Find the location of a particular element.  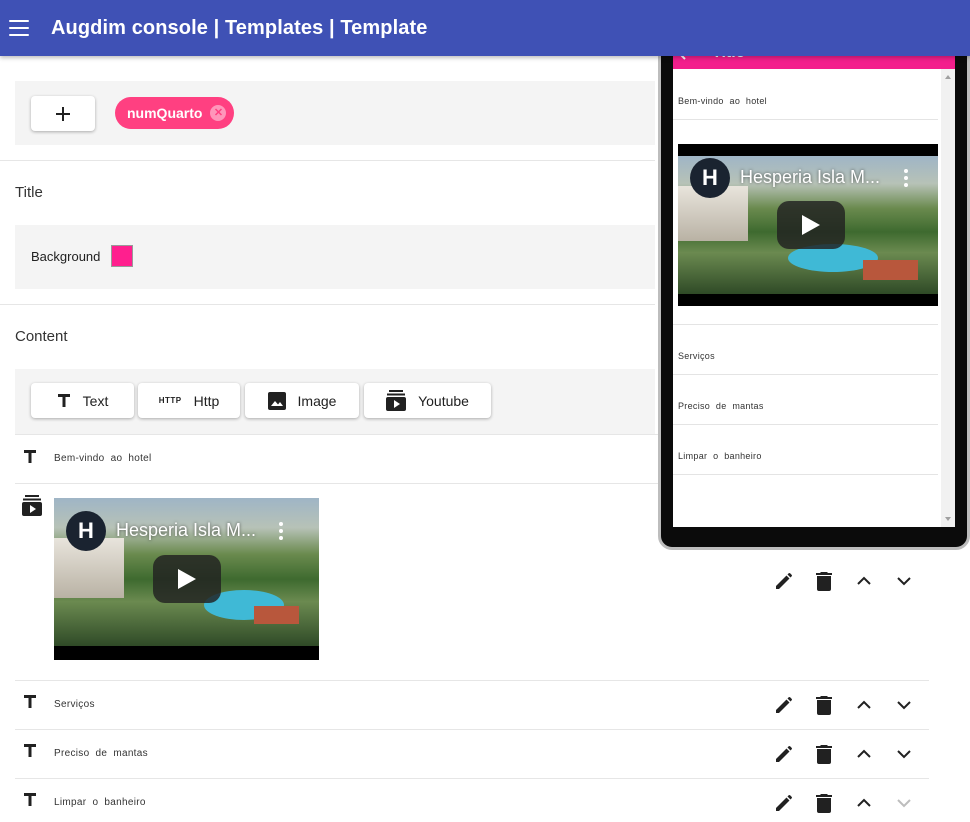

variable-chip: numQuarto ✕ is located at coordinates (175, 113).